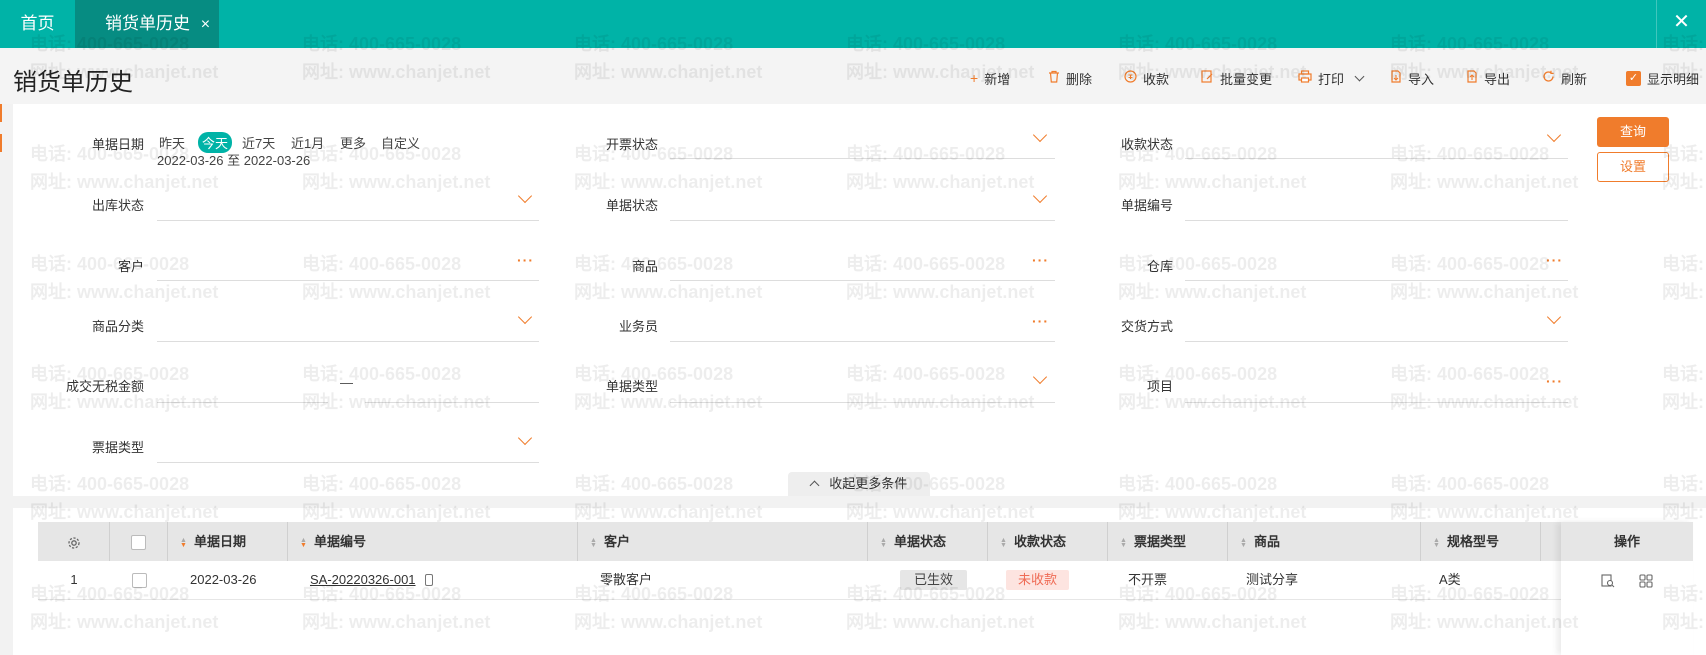  I want to click on import-label: 导入, so click(1421, 79).